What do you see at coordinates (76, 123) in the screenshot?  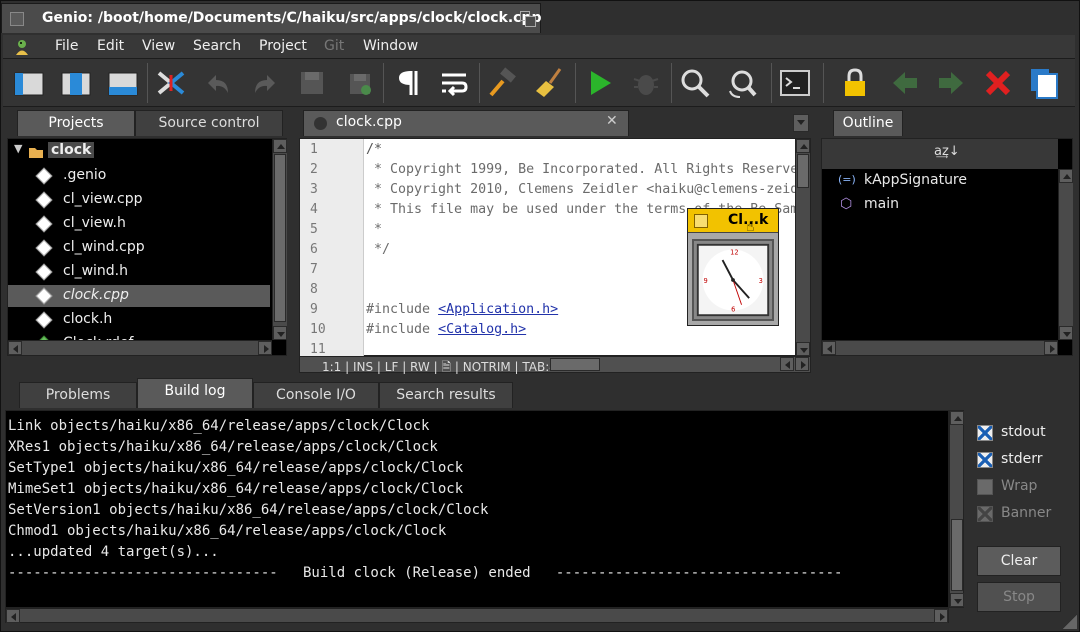 I see `tab-projects: Projects` at bounding box center [76, 123].